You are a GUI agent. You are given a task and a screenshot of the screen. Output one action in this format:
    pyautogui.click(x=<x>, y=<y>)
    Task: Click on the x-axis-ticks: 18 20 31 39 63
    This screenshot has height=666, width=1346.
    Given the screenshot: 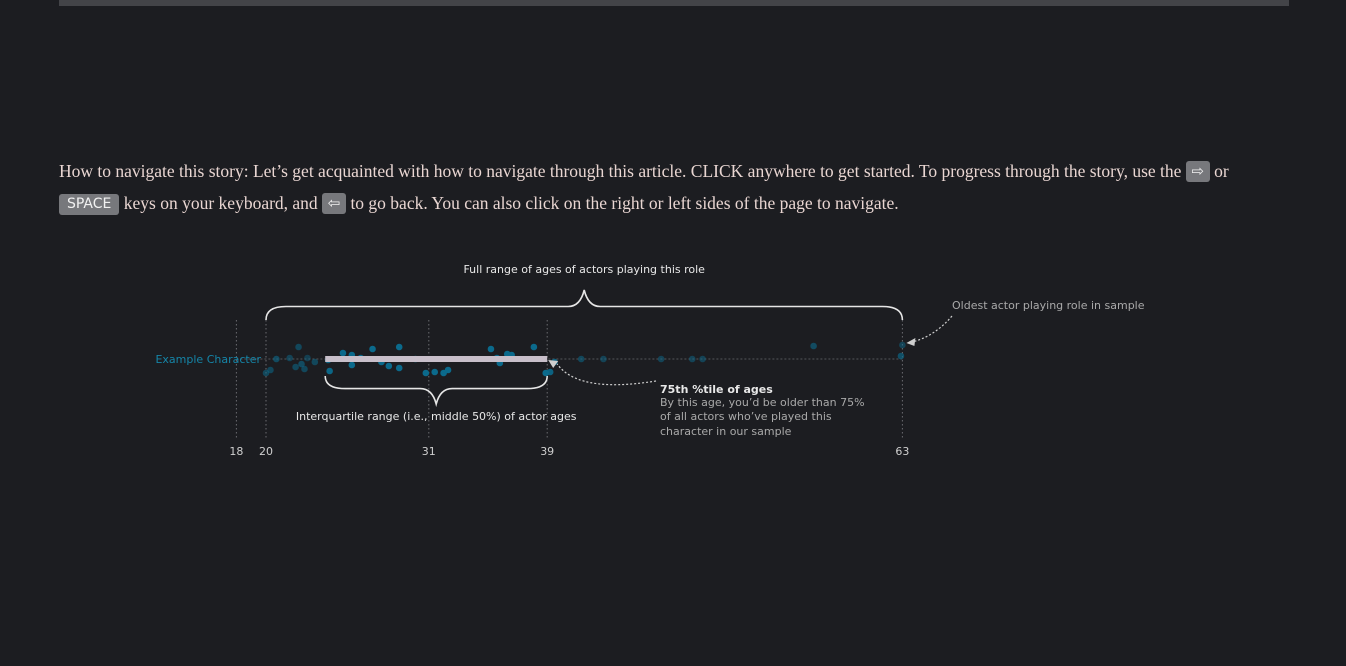 What is the action you would take?
    pyautogui.click(x=569, y=451)
    